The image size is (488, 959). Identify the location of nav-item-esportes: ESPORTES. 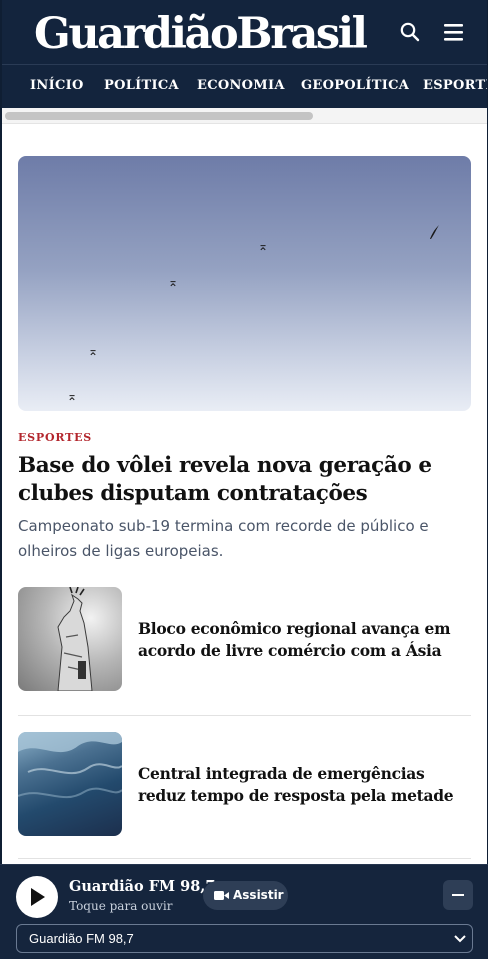
(455, 86).